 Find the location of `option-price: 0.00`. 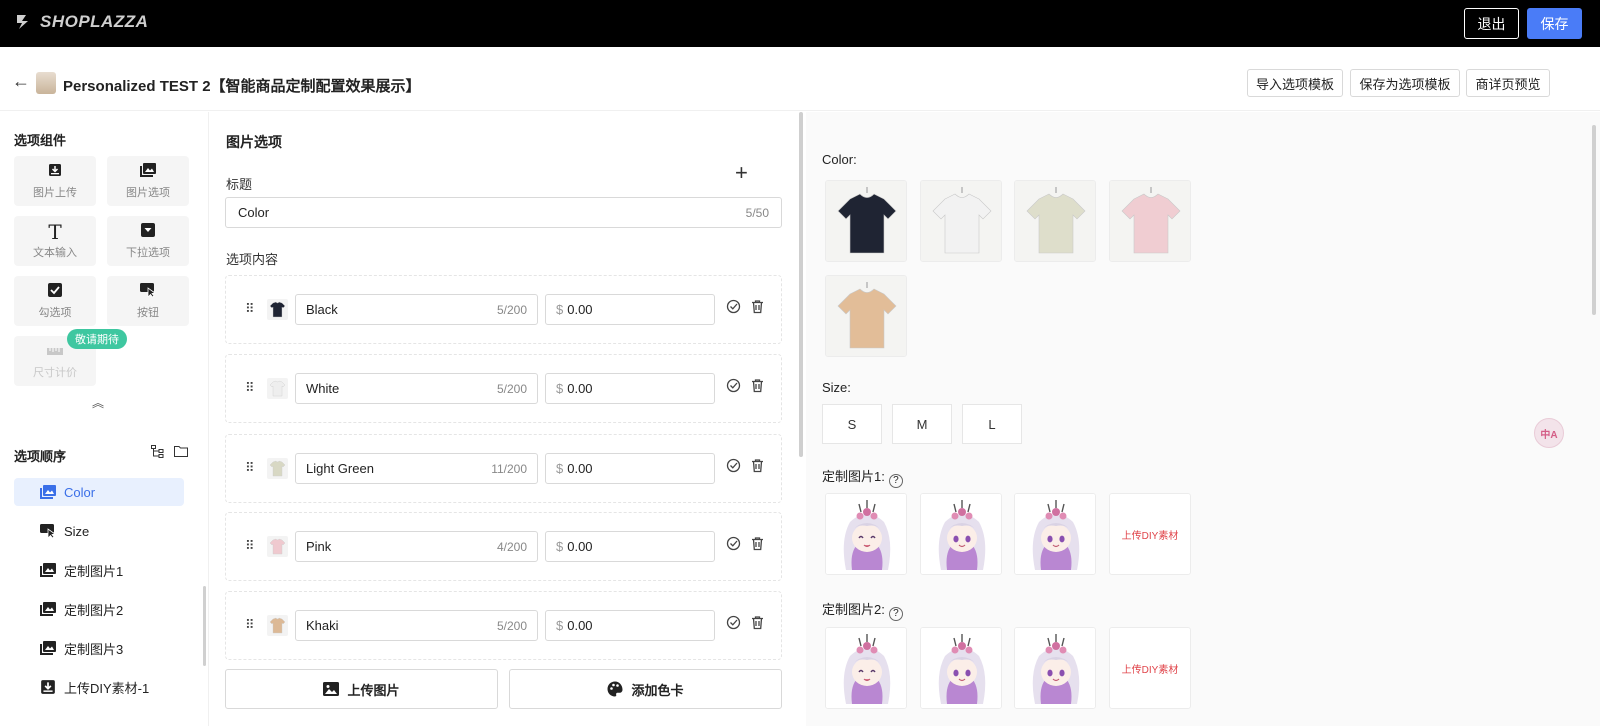

option-price: 0.00 is located at coordinates (580, 388).